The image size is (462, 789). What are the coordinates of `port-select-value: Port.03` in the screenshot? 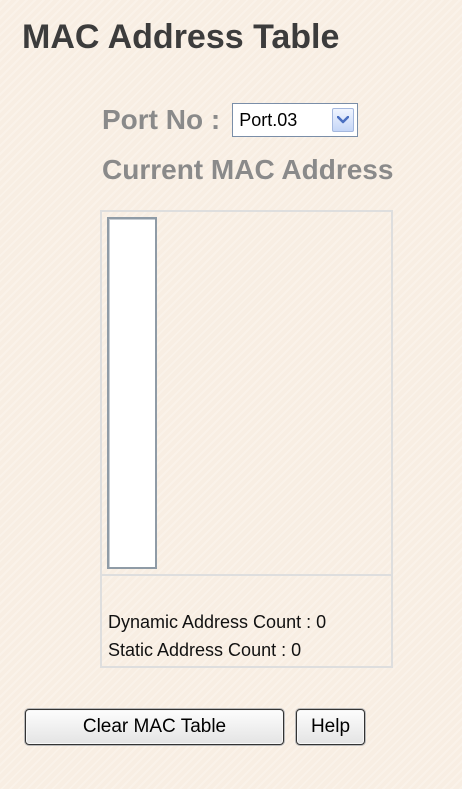 It's located at (268, 119).